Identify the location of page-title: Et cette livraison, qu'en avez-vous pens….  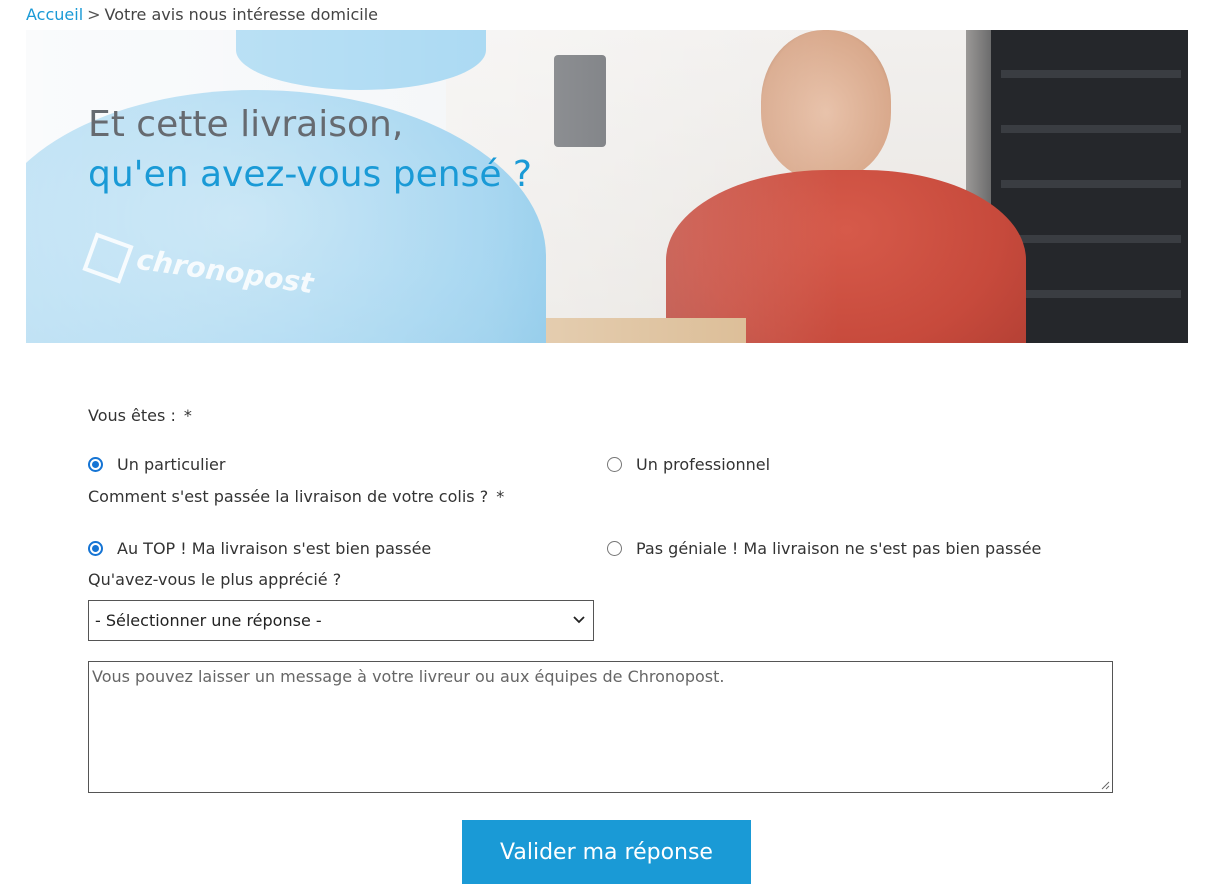
(310, 150).